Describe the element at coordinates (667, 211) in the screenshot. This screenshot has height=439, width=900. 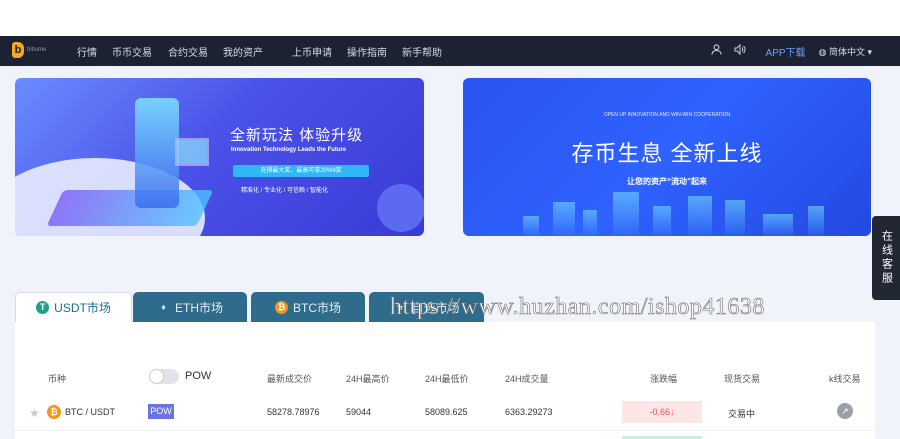
I see `banner-city-illustration` at that location.